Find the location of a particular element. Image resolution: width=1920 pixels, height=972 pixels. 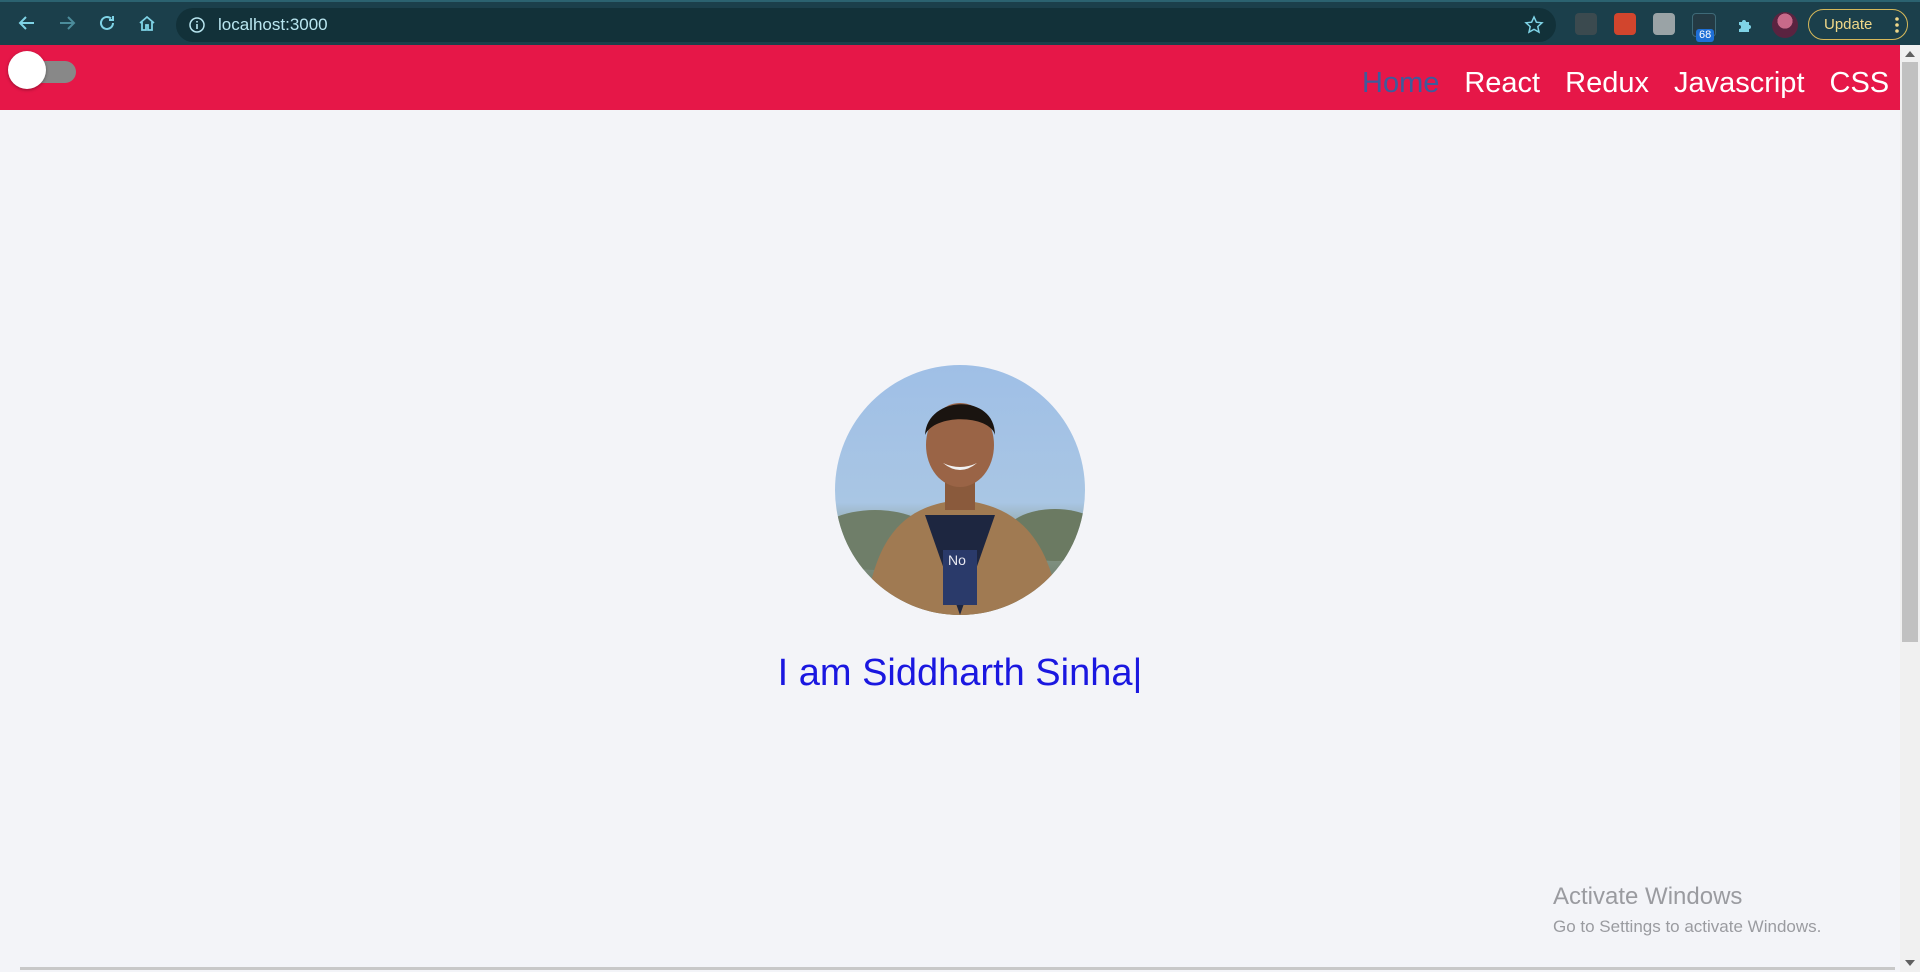

nav-link-javascript: Javascript is located at coordinates (1739, 87).